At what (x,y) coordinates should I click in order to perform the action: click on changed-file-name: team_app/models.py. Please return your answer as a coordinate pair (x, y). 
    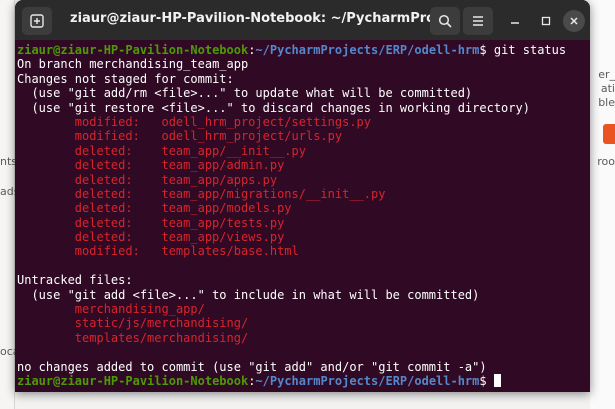
    Looking at the image, I should click on (226, 208).